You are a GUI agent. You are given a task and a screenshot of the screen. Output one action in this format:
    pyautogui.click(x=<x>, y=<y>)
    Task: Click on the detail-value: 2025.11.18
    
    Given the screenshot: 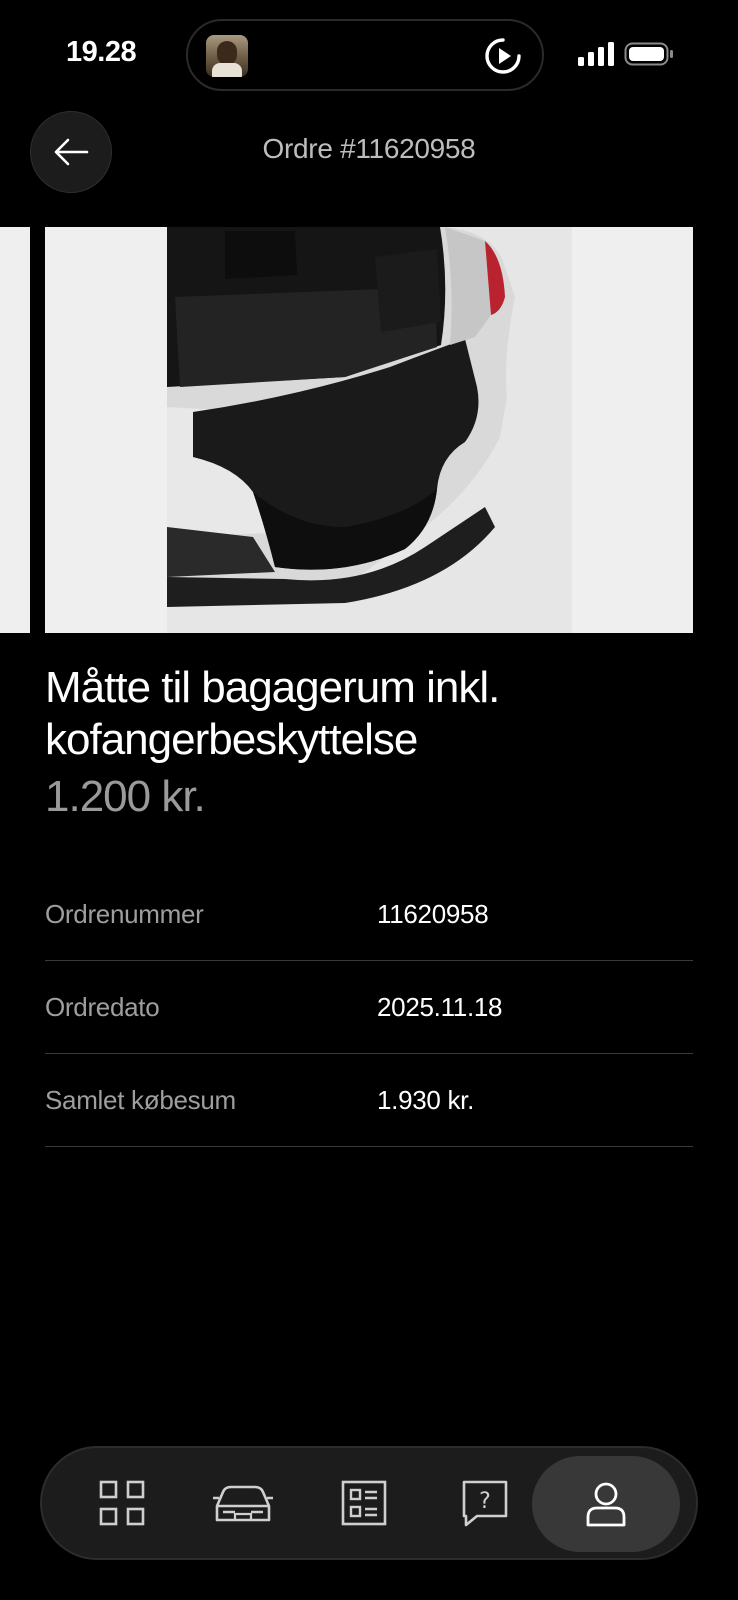 What is the action you would take?
    pyautogui.click(x=440, y=1007)
    